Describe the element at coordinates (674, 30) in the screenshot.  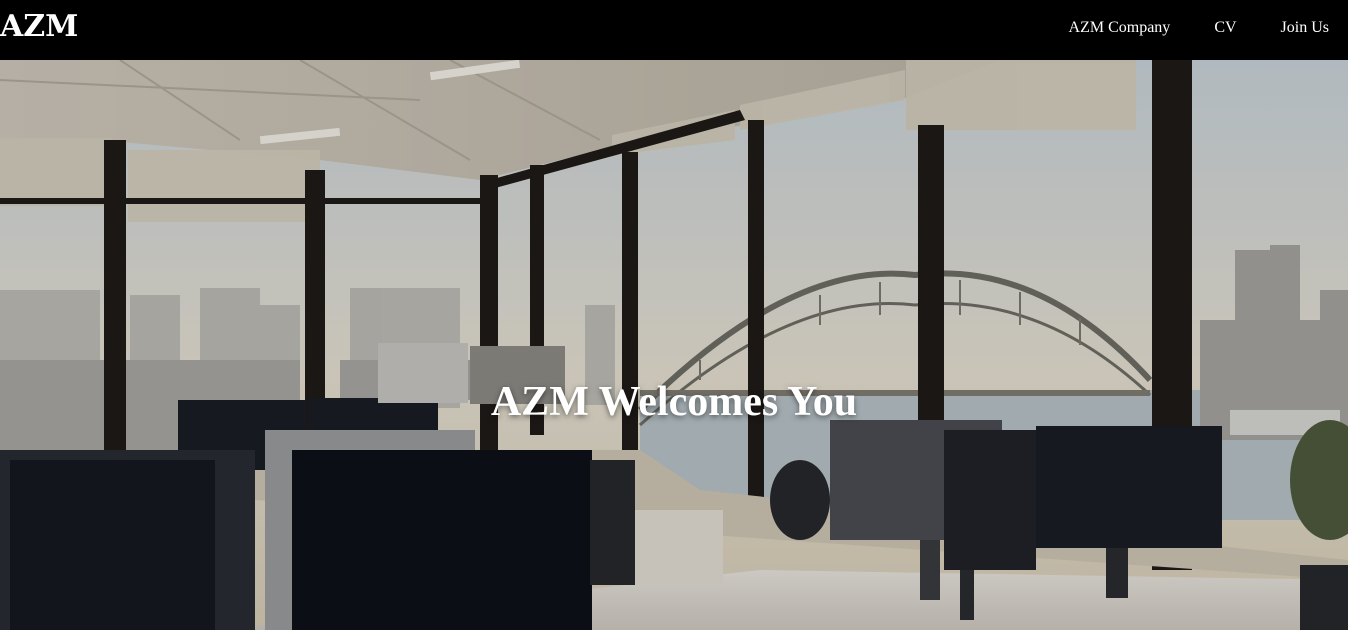
I see `top-navbar: AZM AZM Company CV Join Us` at that location.